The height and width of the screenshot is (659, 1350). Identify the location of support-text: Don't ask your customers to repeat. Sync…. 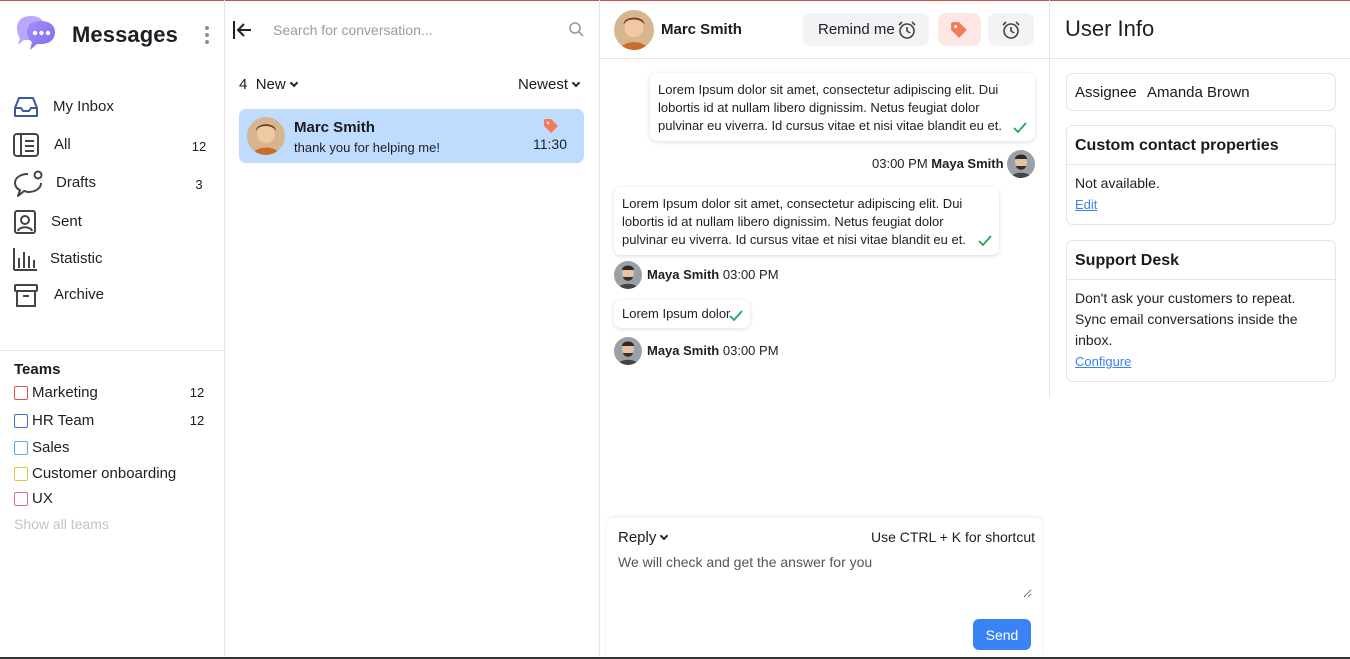
(1186, 319).